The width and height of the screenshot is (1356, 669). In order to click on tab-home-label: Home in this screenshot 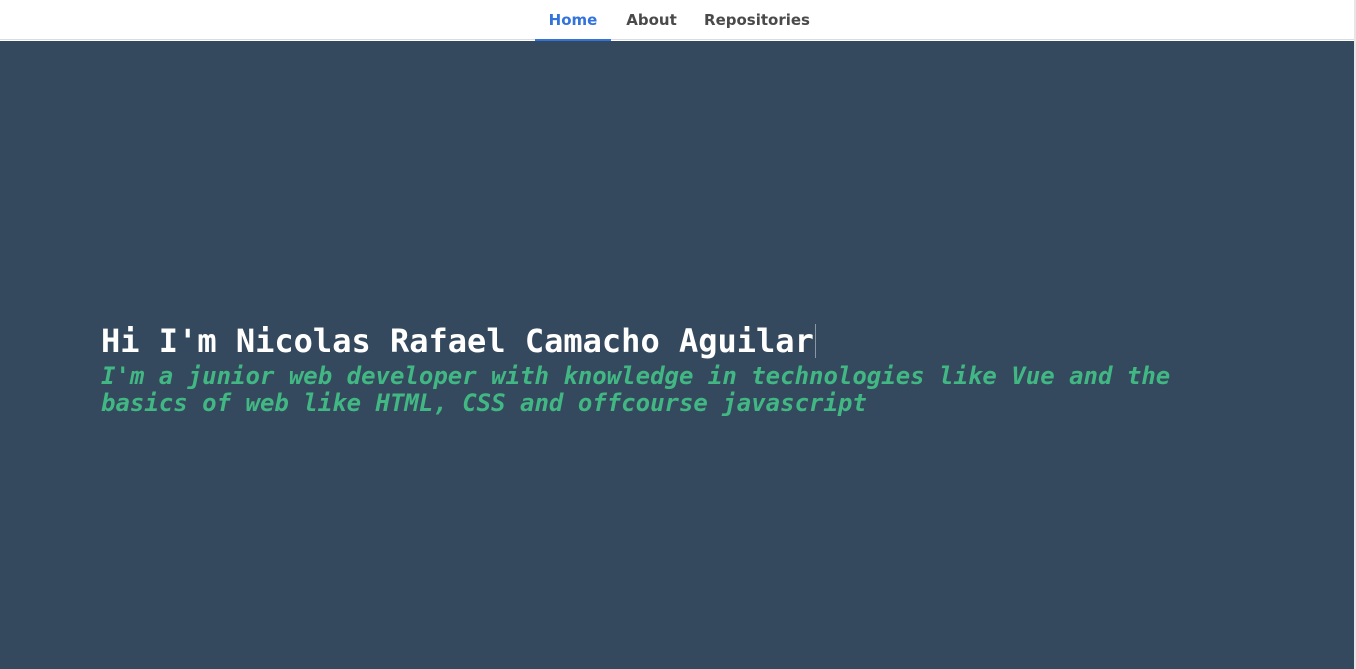, I will do `click(573, 20)`.